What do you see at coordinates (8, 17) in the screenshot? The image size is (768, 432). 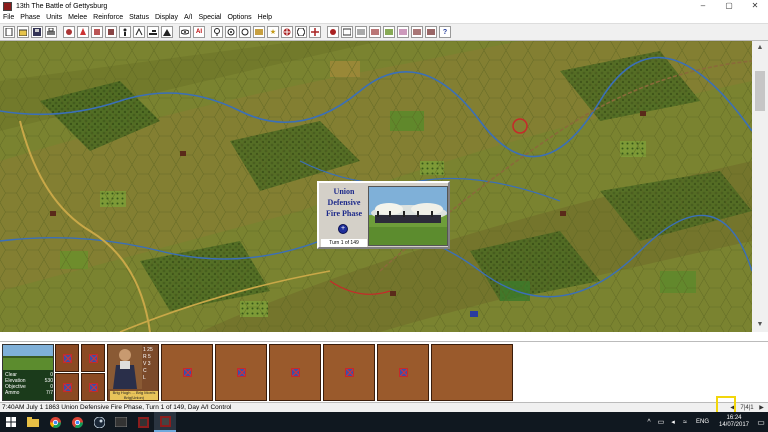 I see `menu-file: File` at bounding box center [8, 17].